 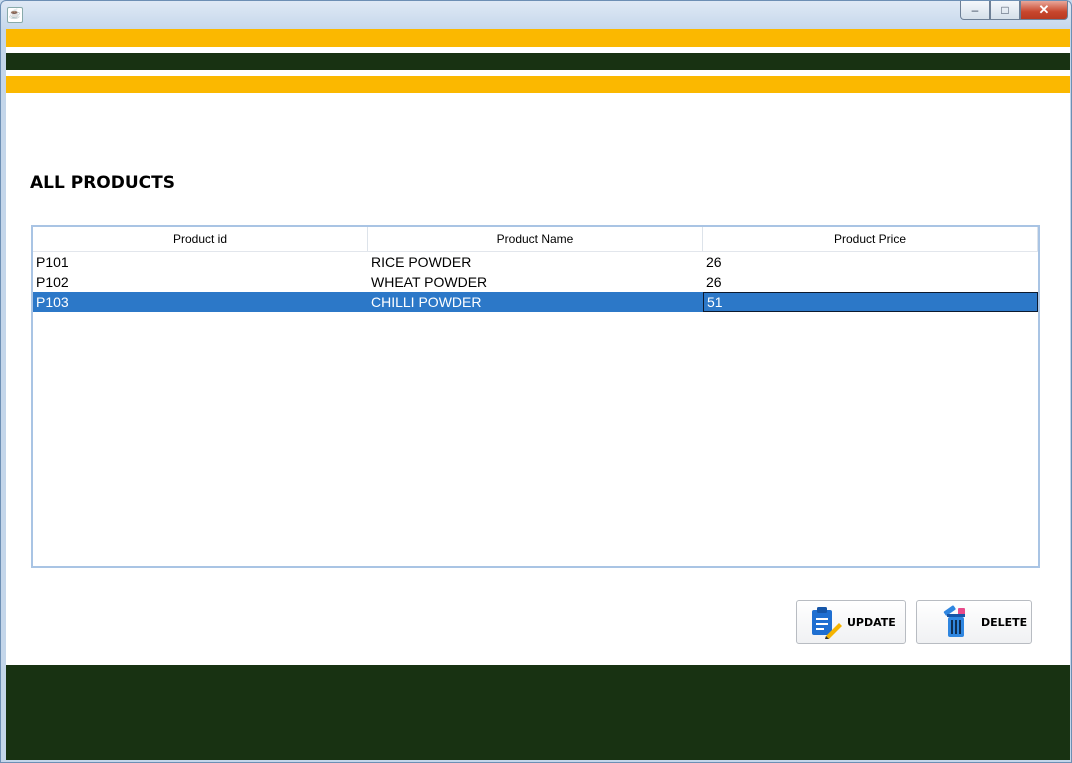 I want to click on cell-product-id: P103, so click(x=200, y=302).